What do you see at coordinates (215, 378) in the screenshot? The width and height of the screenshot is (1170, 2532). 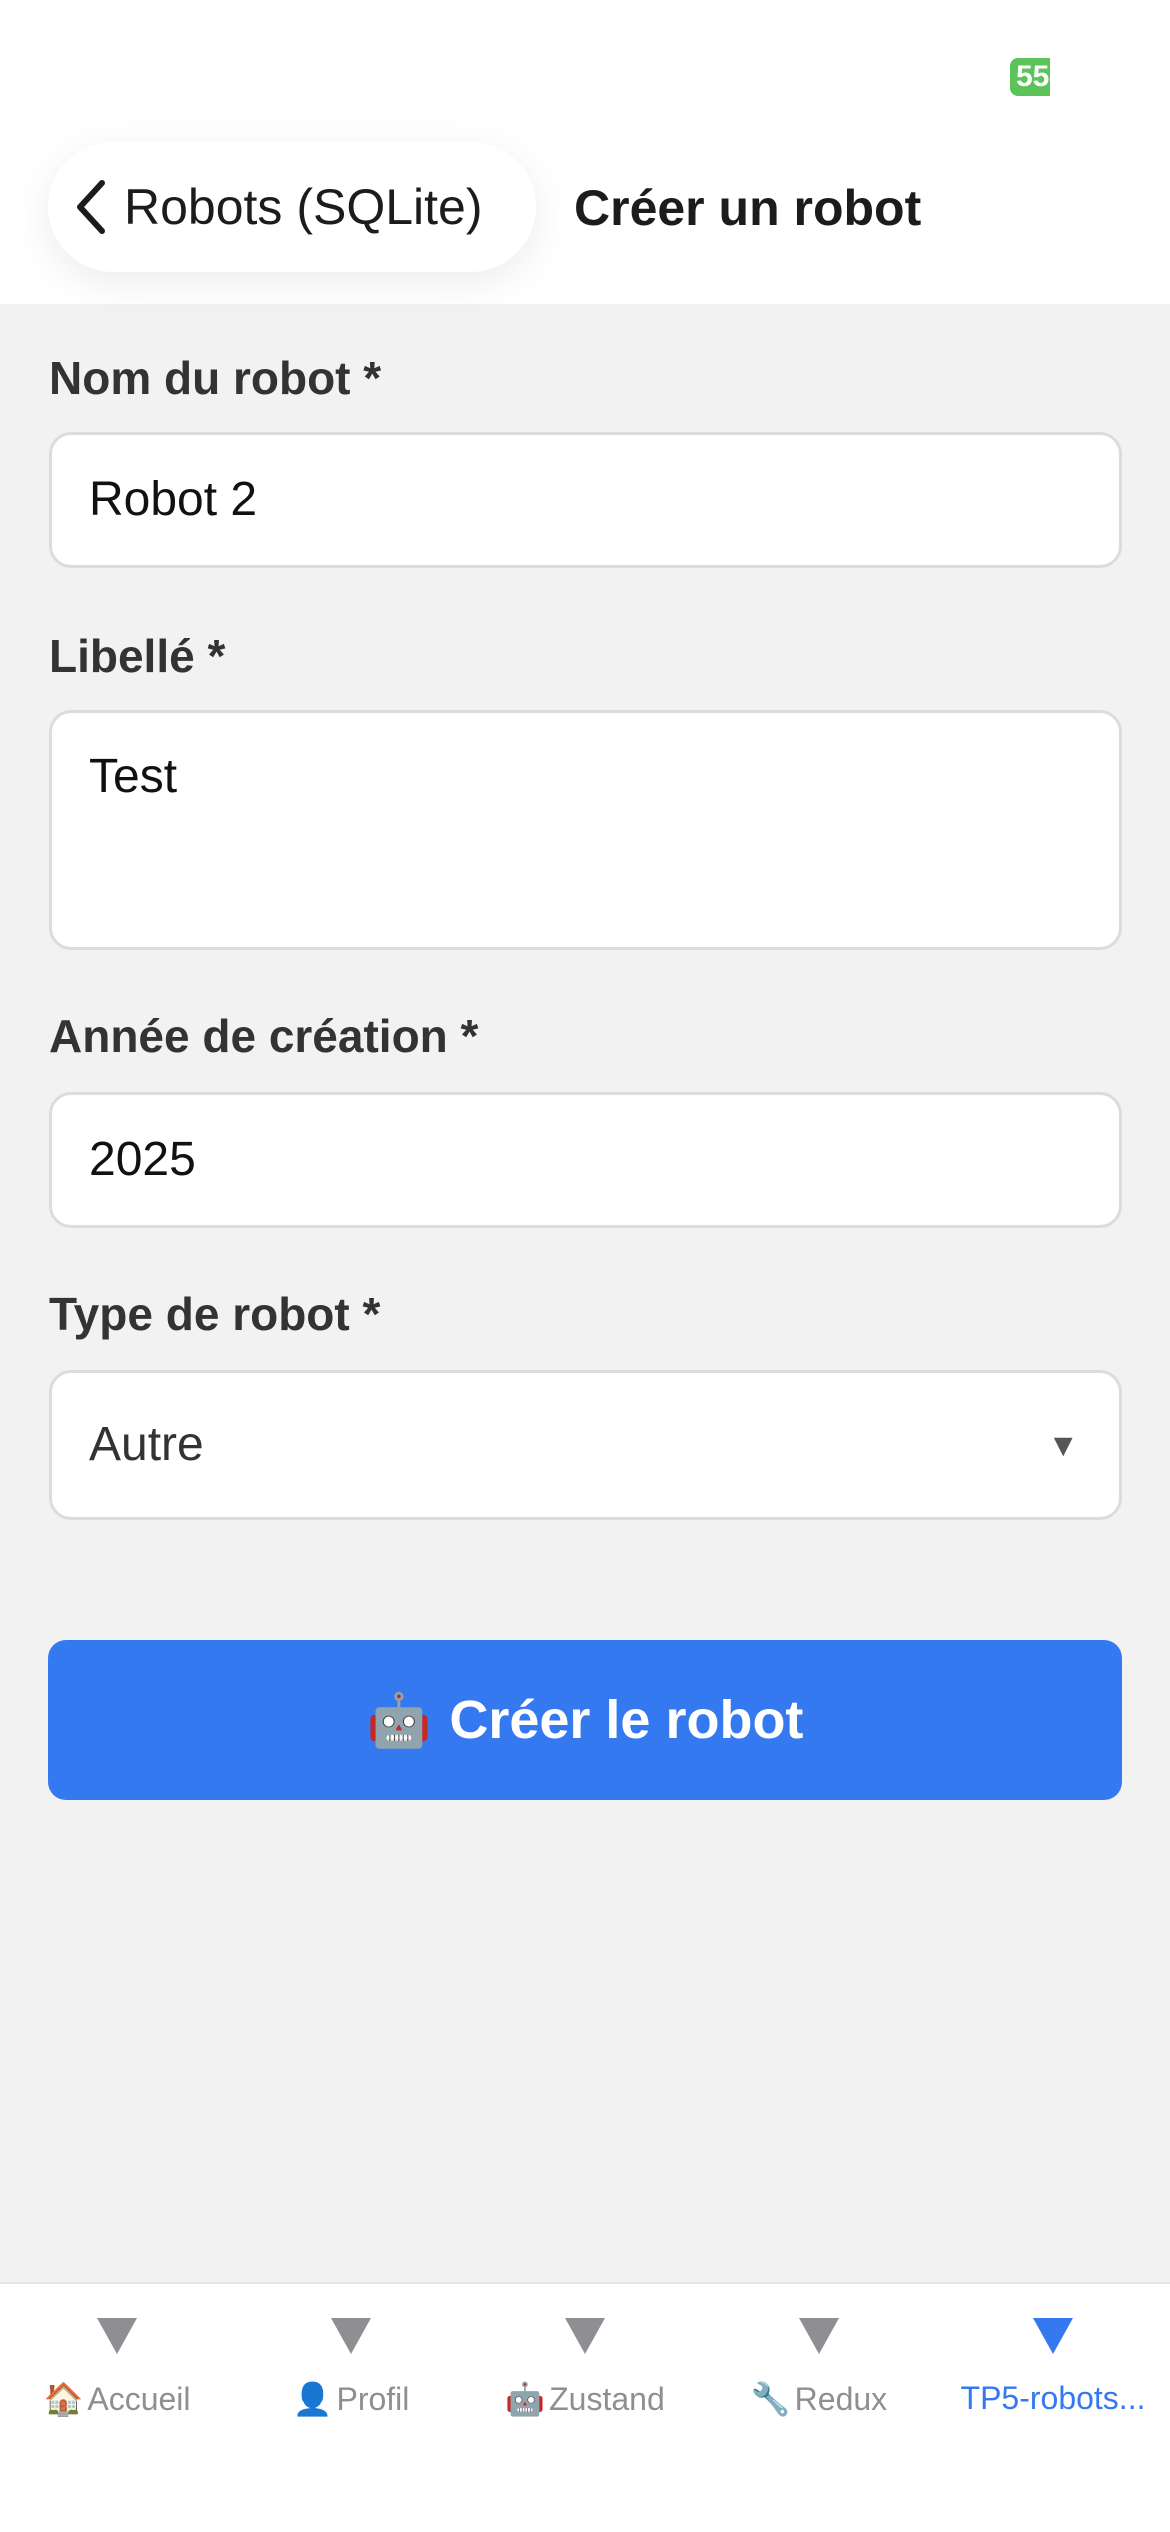 I see `robot-name-label: Nom du robot *` at bounding box center [215, 378].